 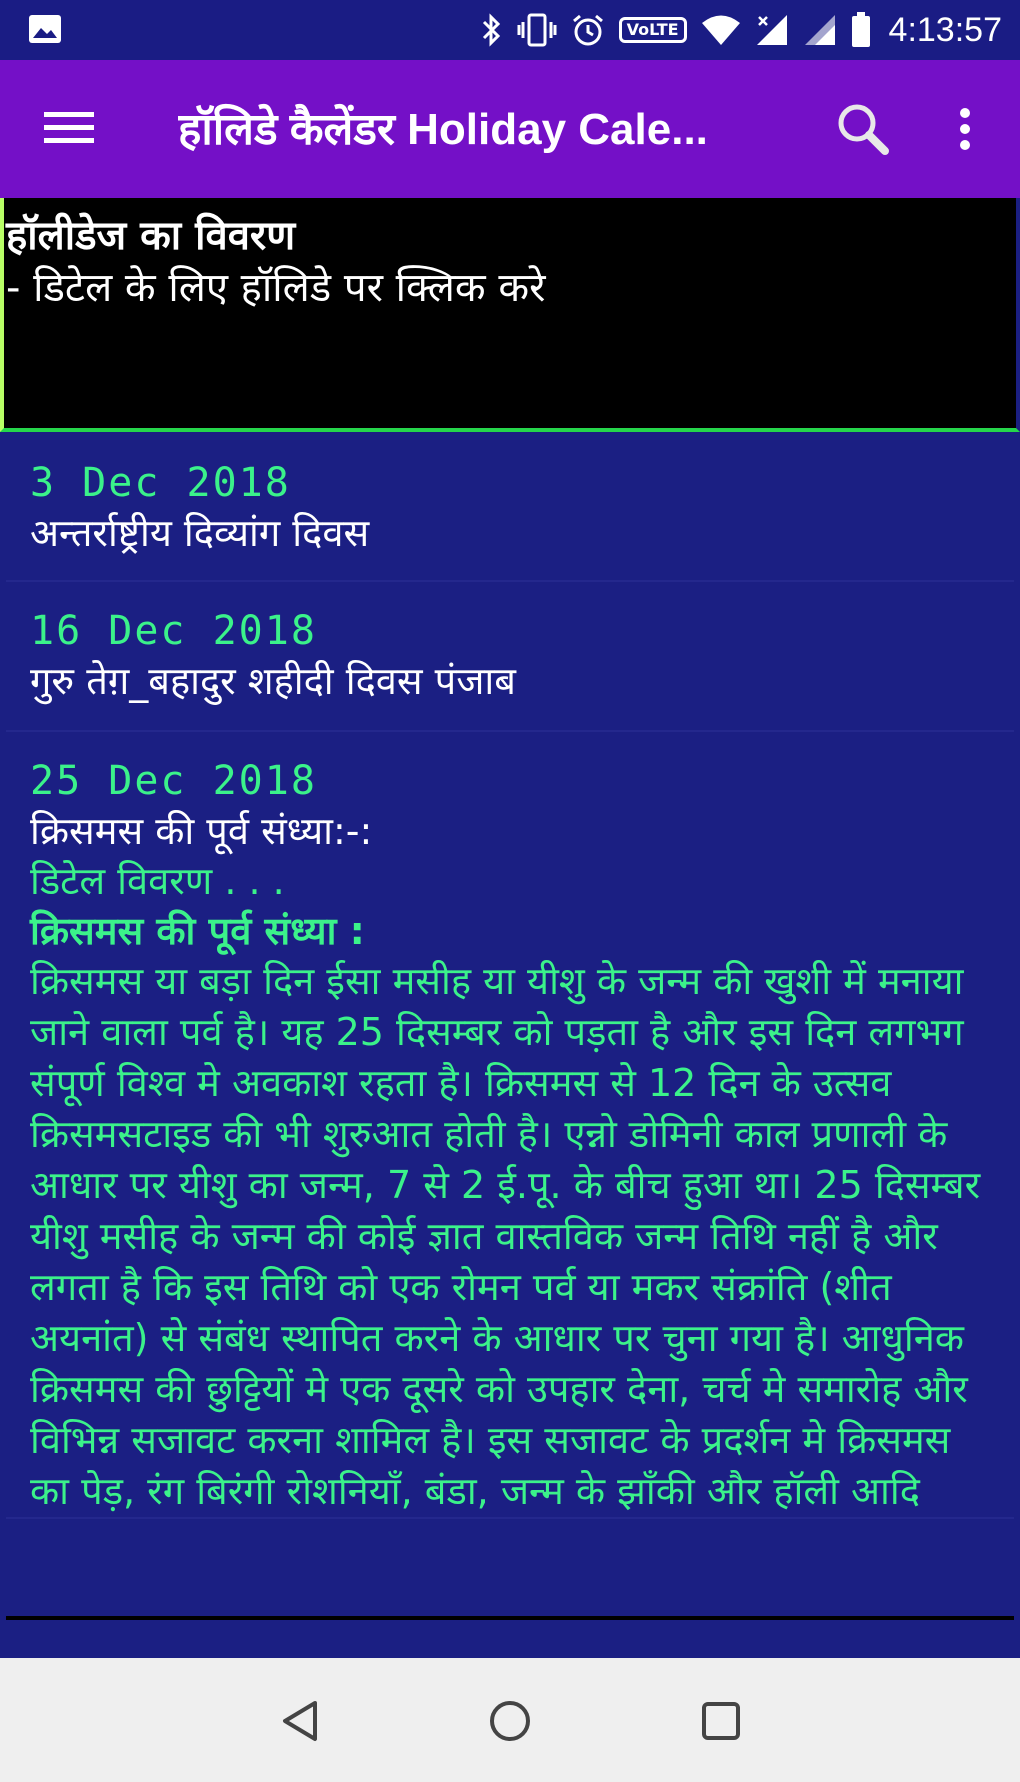 I want to click on wifi-icon, so click(x=721, y=30).